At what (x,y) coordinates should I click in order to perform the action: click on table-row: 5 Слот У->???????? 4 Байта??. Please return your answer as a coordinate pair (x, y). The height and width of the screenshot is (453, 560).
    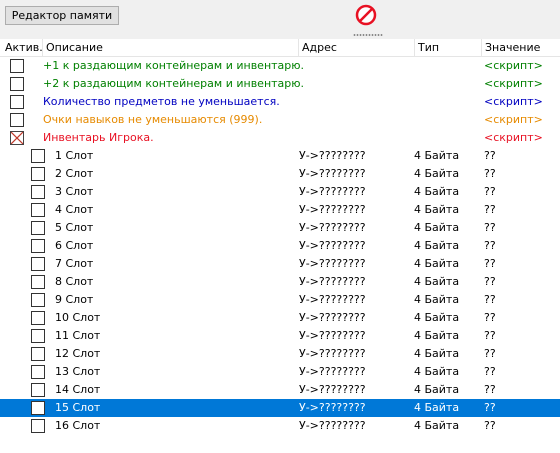
    Looking at the image, I should click on (280, 228).